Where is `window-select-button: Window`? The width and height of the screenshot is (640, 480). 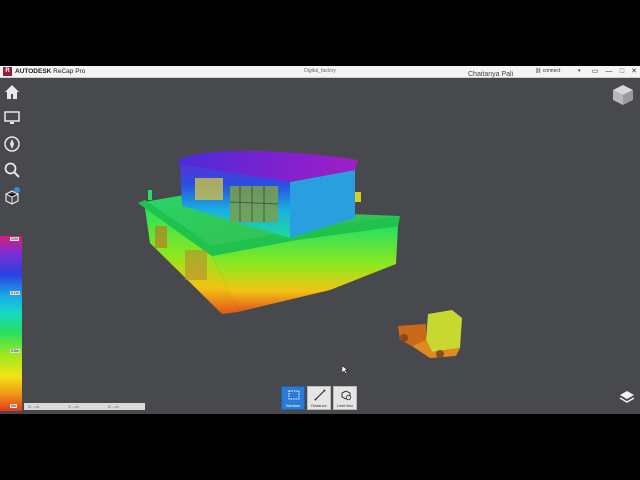 window-select-button: Window is located at coordinates (293, 398).